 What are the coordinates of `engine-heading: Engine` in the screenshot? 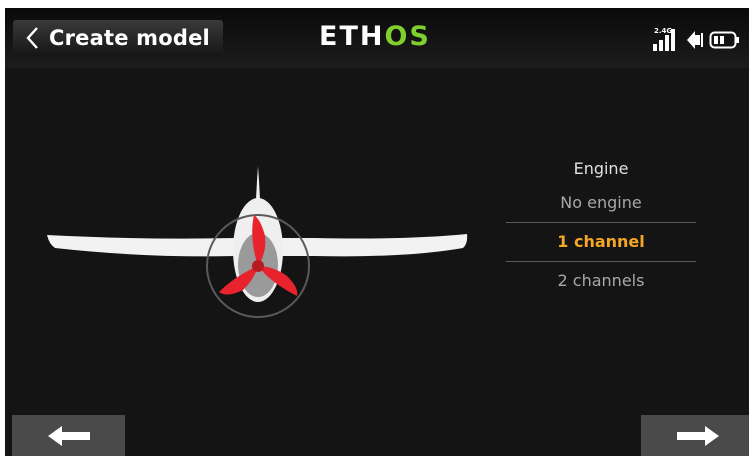 It's located at (601, 168).